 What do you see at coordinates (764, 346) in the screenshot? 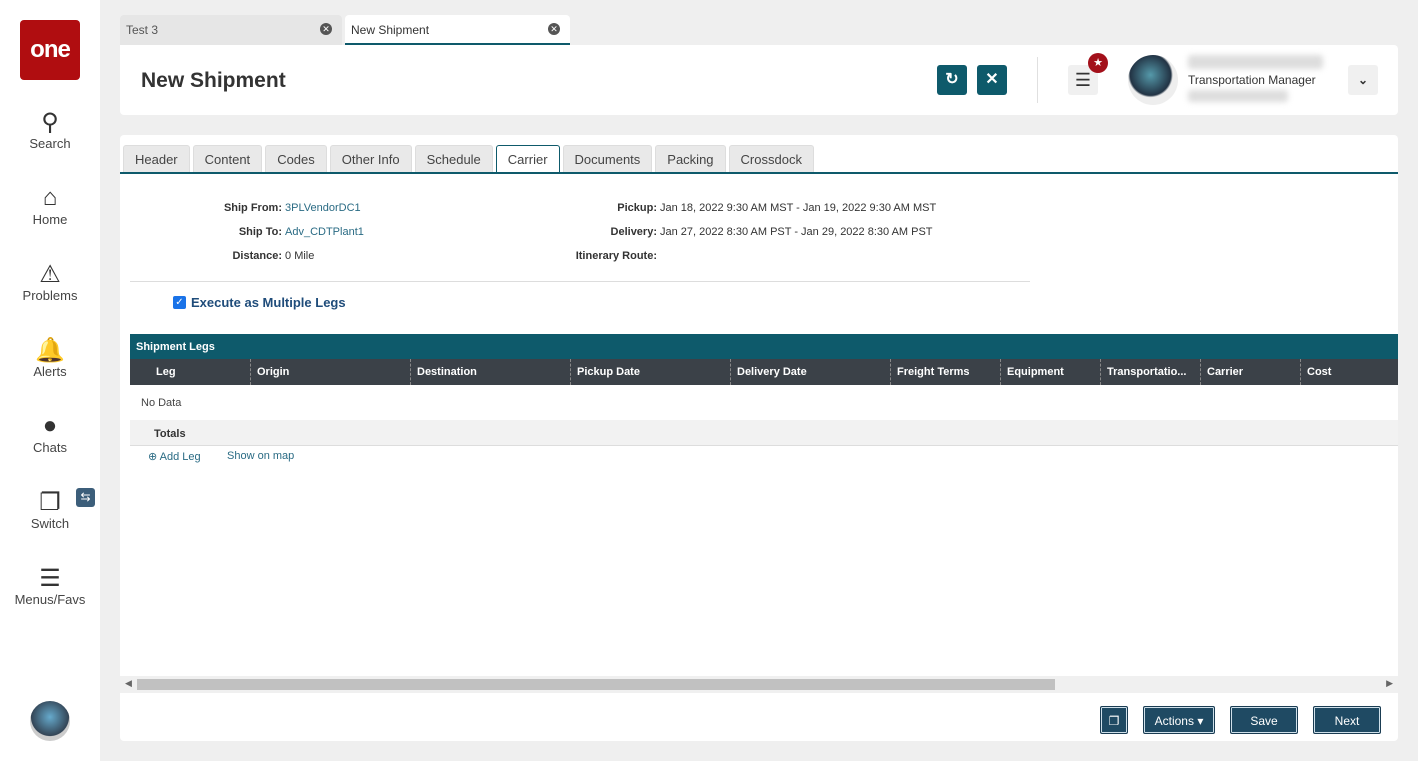
I see `grid-title: Shipment Legs` at bounding box center [764, 346].